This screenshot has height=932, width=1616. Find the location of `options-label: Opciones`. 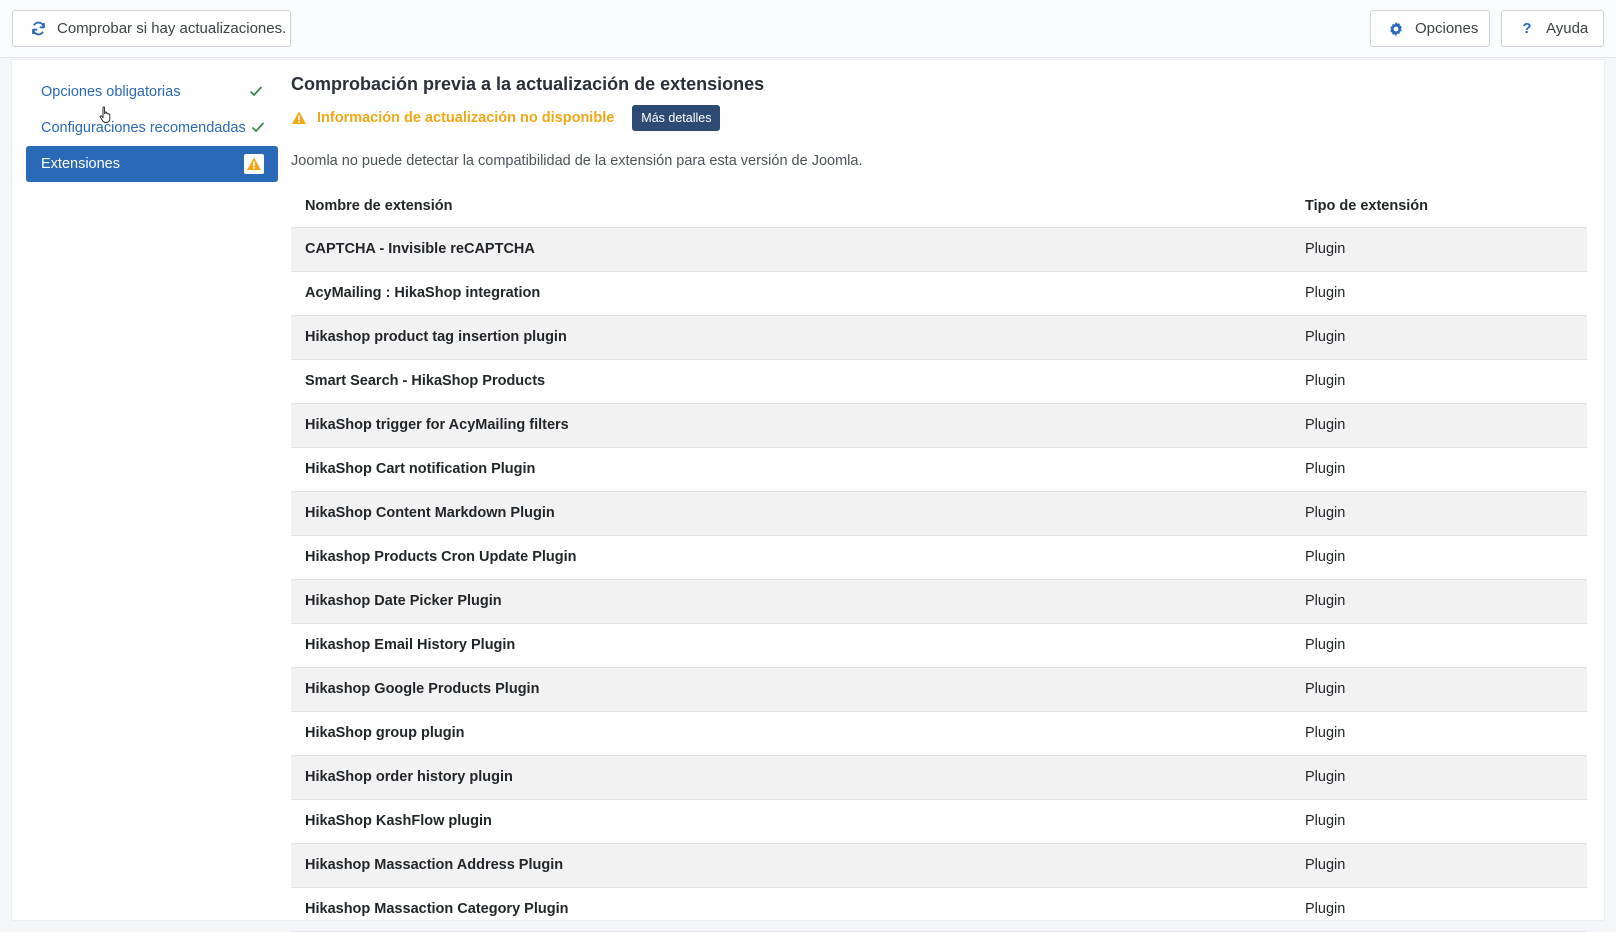

options-label: Opciones is located at coordinates (1447, 28).